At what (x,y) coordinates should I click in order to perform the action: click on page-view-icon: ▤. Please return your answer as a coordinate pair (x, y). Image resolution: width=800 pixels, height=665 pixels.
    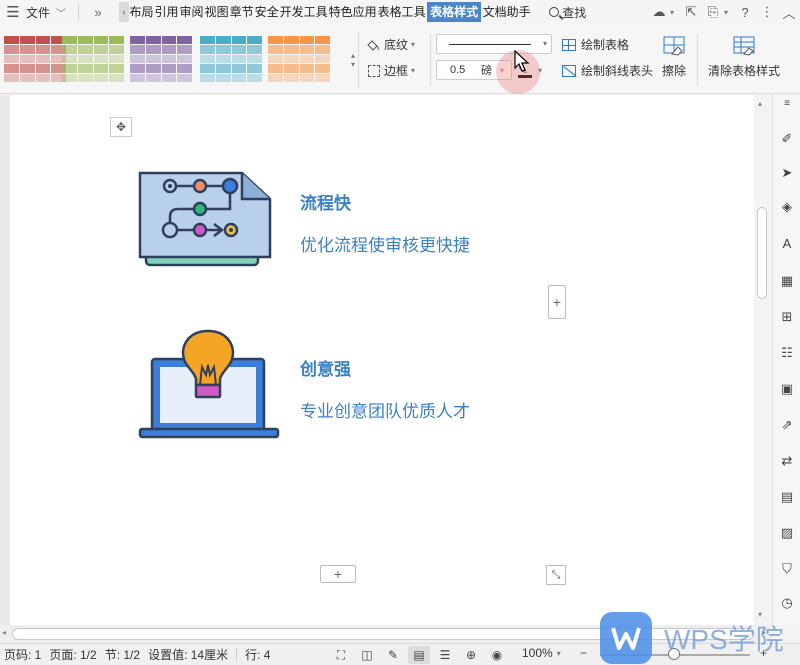
    Looking at the image, I should click on (419, 655).